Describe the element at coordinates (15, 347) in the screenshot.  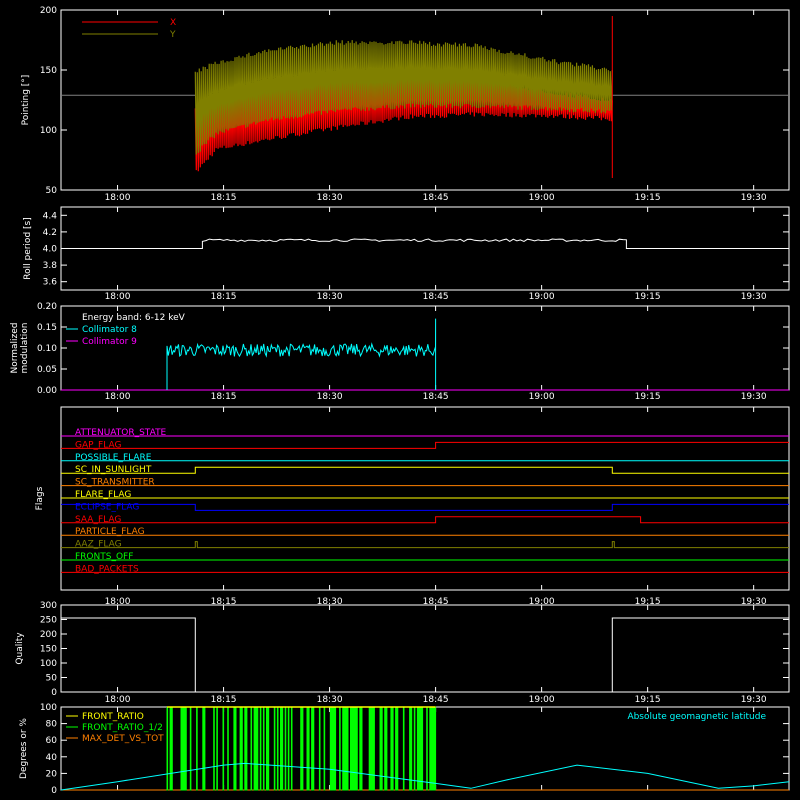
I see `y-axis-label: Normalized` at that location.